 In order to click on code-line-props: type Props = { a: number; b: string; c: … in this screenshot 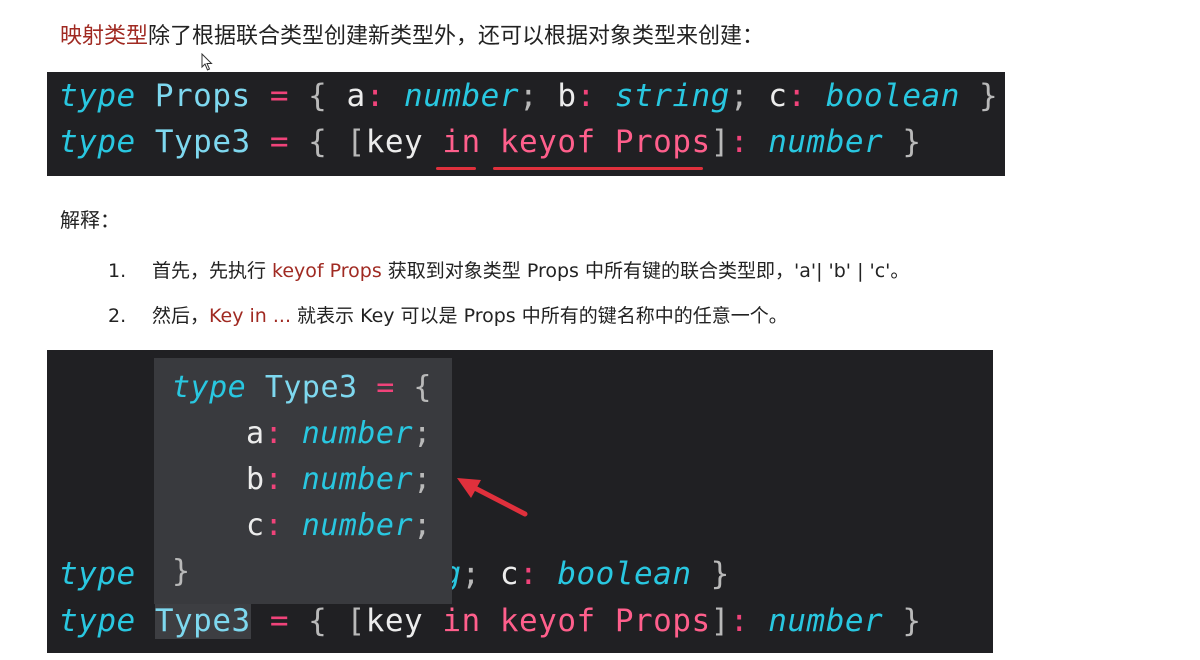, I will do `click(529, 96)`.